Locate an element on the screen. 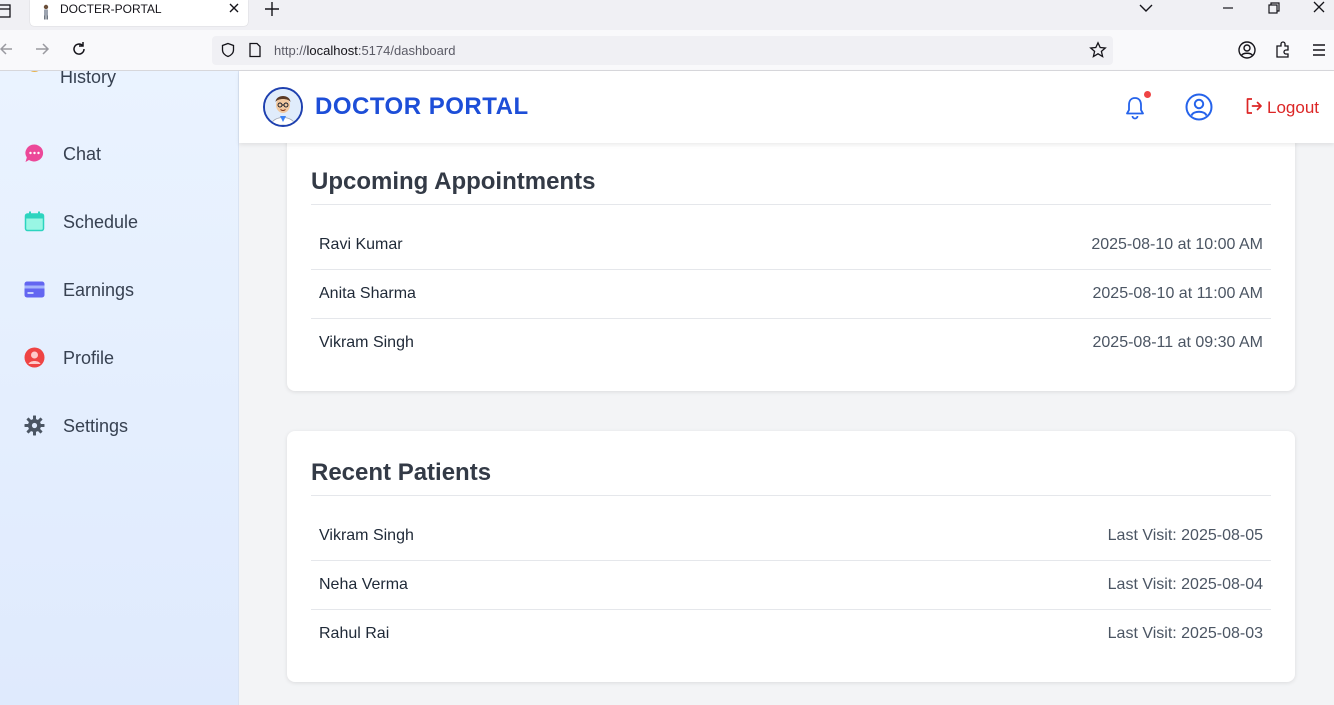  restore-icon is located at coordinates (1274, 8).